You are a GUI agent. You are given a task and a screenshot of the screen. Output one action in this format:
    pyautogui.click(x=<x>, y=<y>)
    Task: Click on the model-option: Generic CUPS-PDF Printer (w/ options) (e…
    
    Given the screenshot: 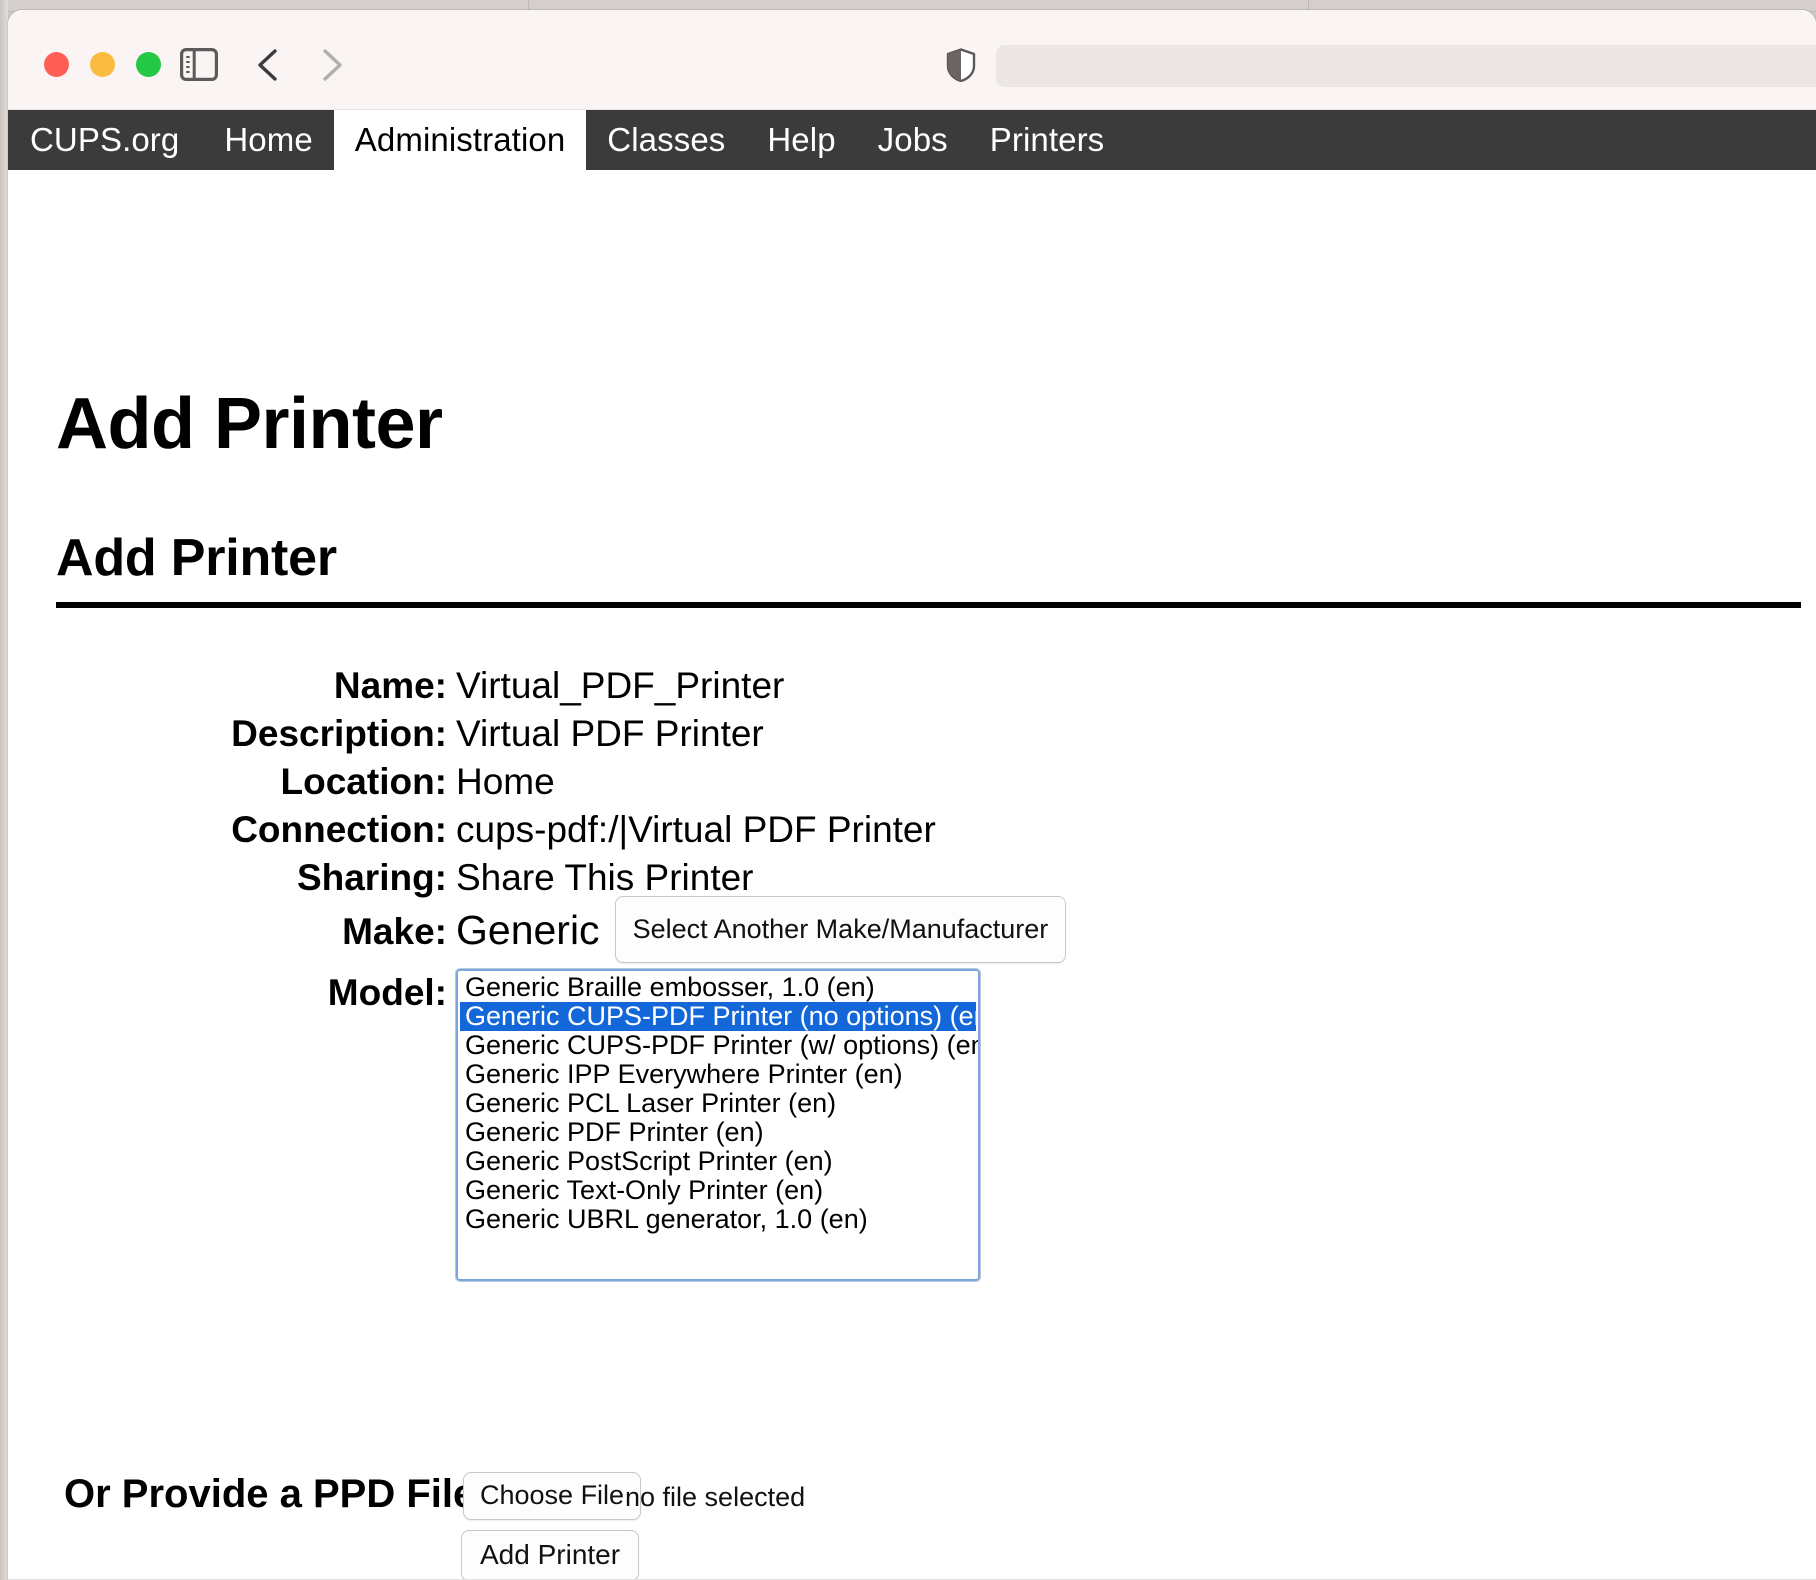 What is the action you would take?
    pyautogui.click(x=719, y=1045)
    